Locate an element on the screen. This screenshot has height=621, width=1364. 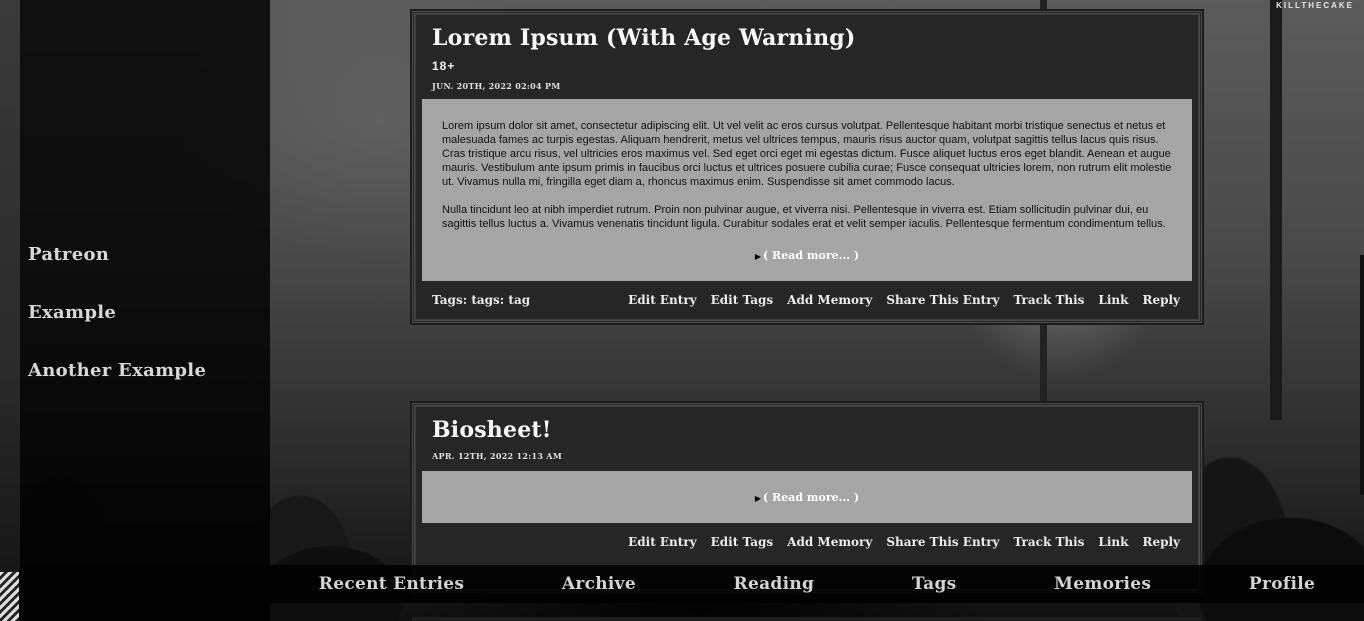
site-name: KILLTHECAKE is located at coordinates (1315, 5).